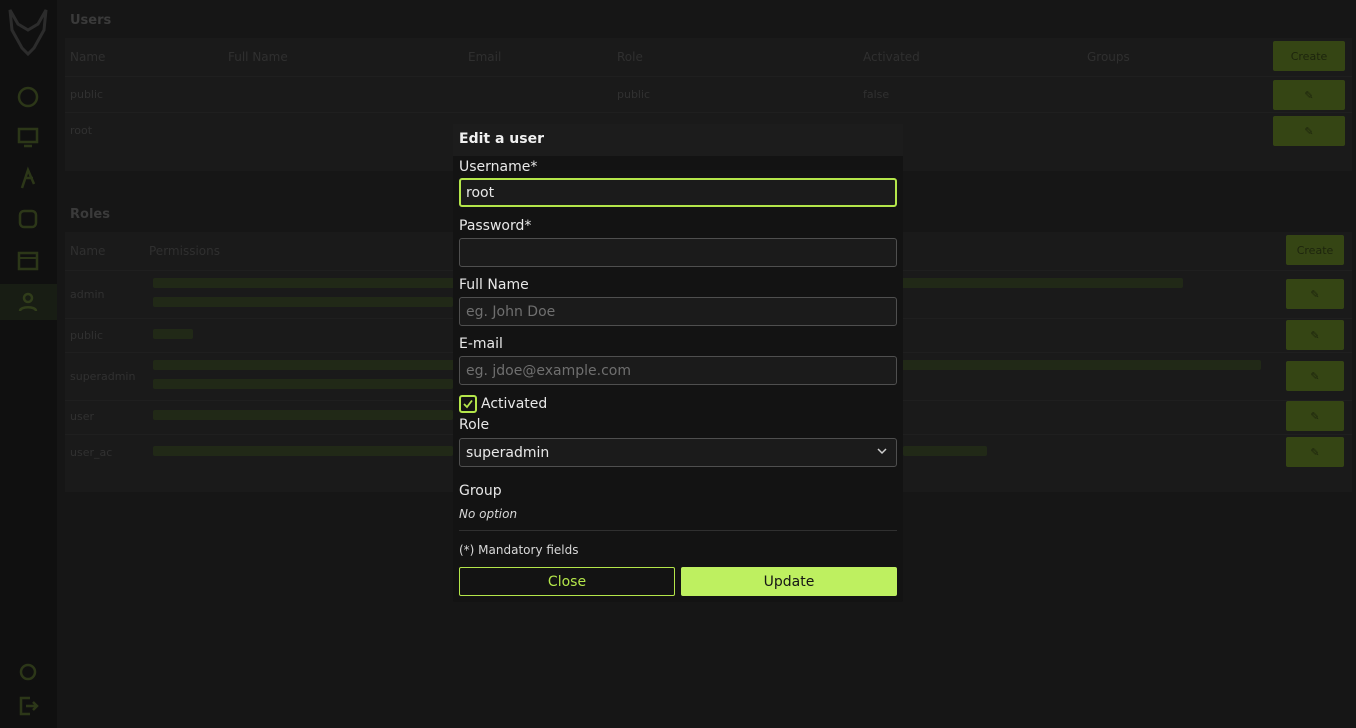  Describe the element at coordinates (678, 530) in the screenshot. I see `divider` at that location.